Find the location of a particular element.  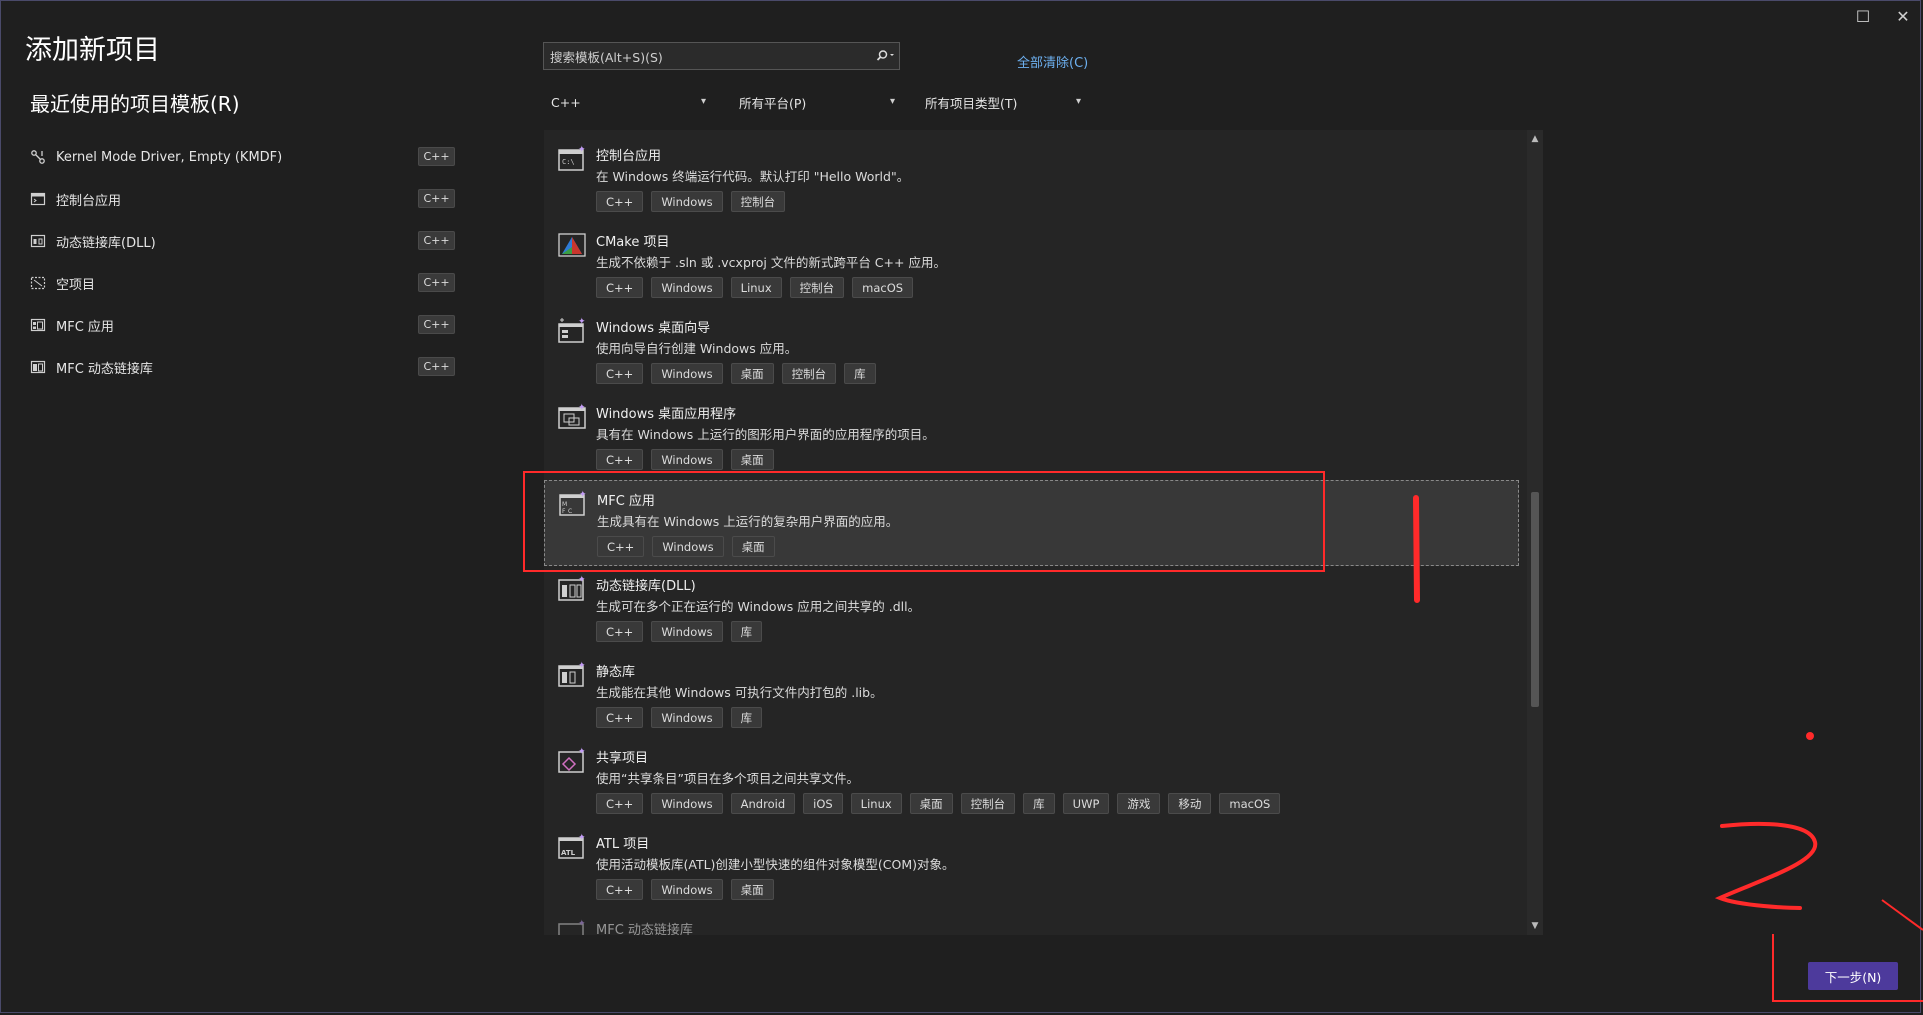

svg-text: C:\ is located at coordinates (568, 162).